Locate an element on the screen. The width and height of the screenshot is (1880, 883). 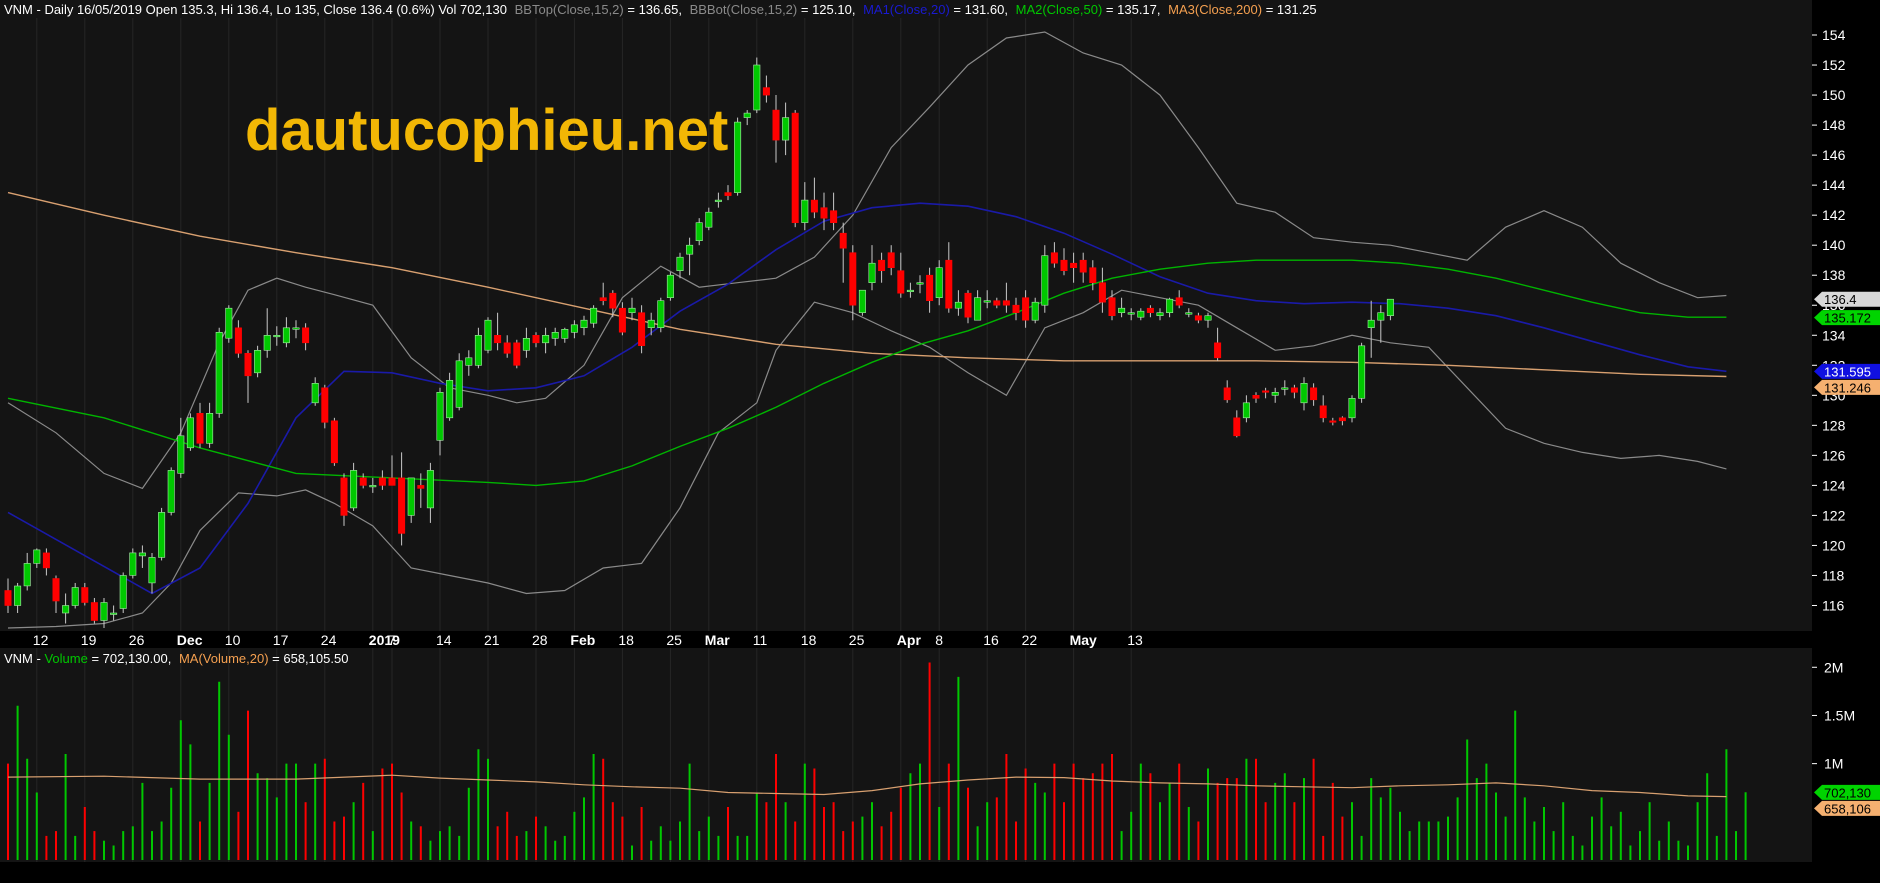
volume-badges: 702,130658,106 is located at coordinates (1847, 800).